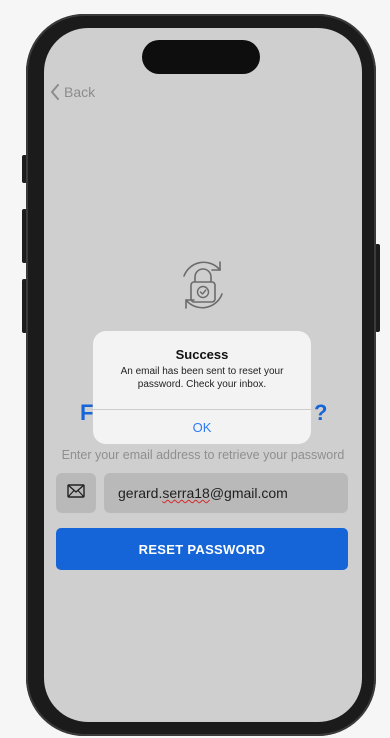  I want to click on email-suffix: @gmail.com, so click(248, 493).